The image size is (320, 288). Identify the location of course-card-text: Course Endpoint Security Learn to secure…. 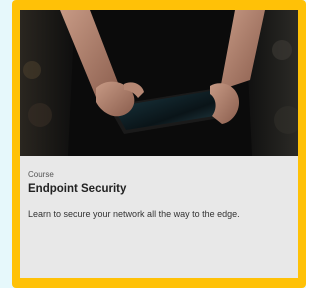
(160, 195).